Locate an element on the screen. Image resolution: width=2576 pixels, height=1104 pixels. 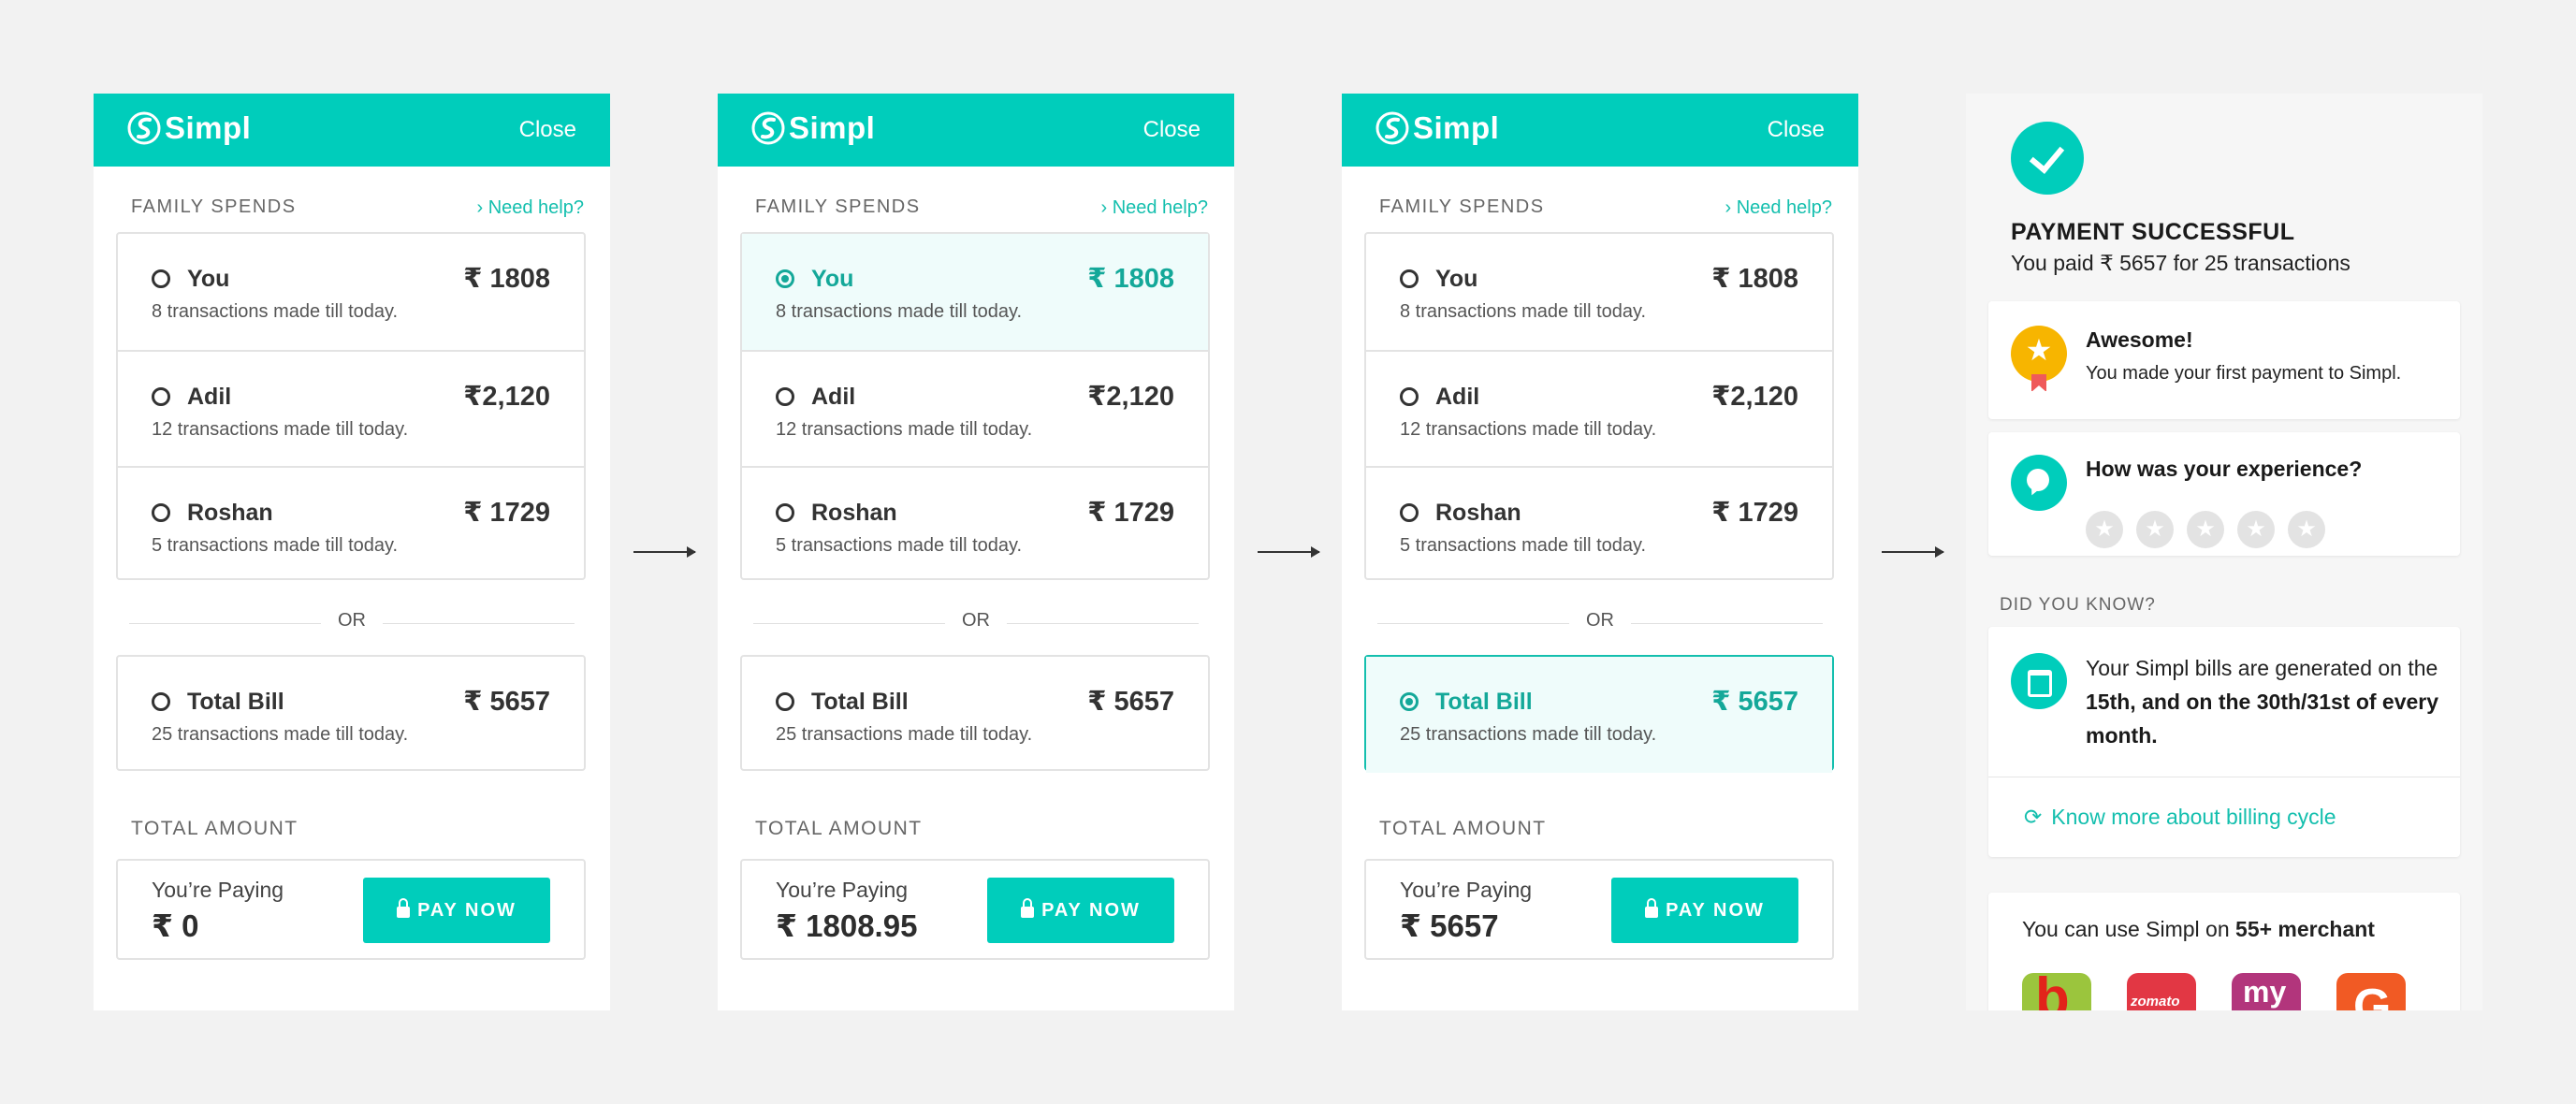
chat-bubble-icon is located at coordinates (2039, 483).